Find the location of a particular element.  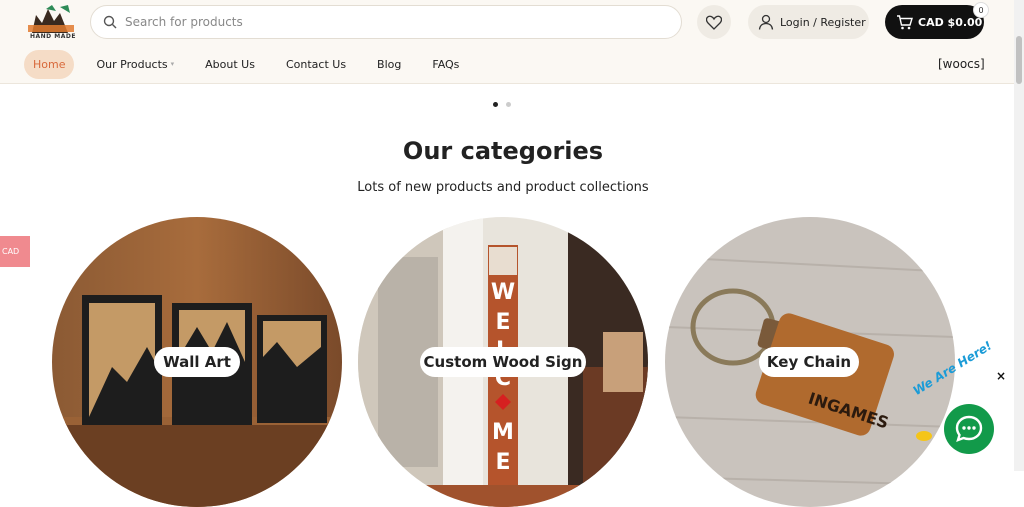

nav-faqs: FAQs is located at coordinates (445, 64).